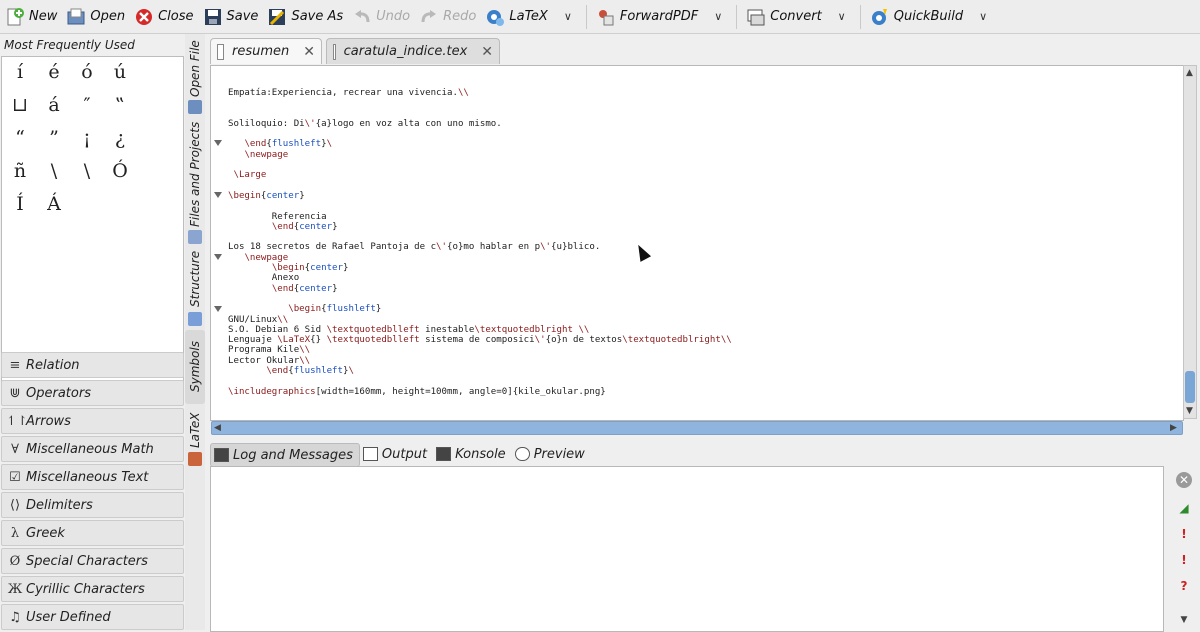  What do you see at coordinates (1184, 480) in the screenshot?
I see `clear-log-icon: ✕` at bounding box center [1184, 480].